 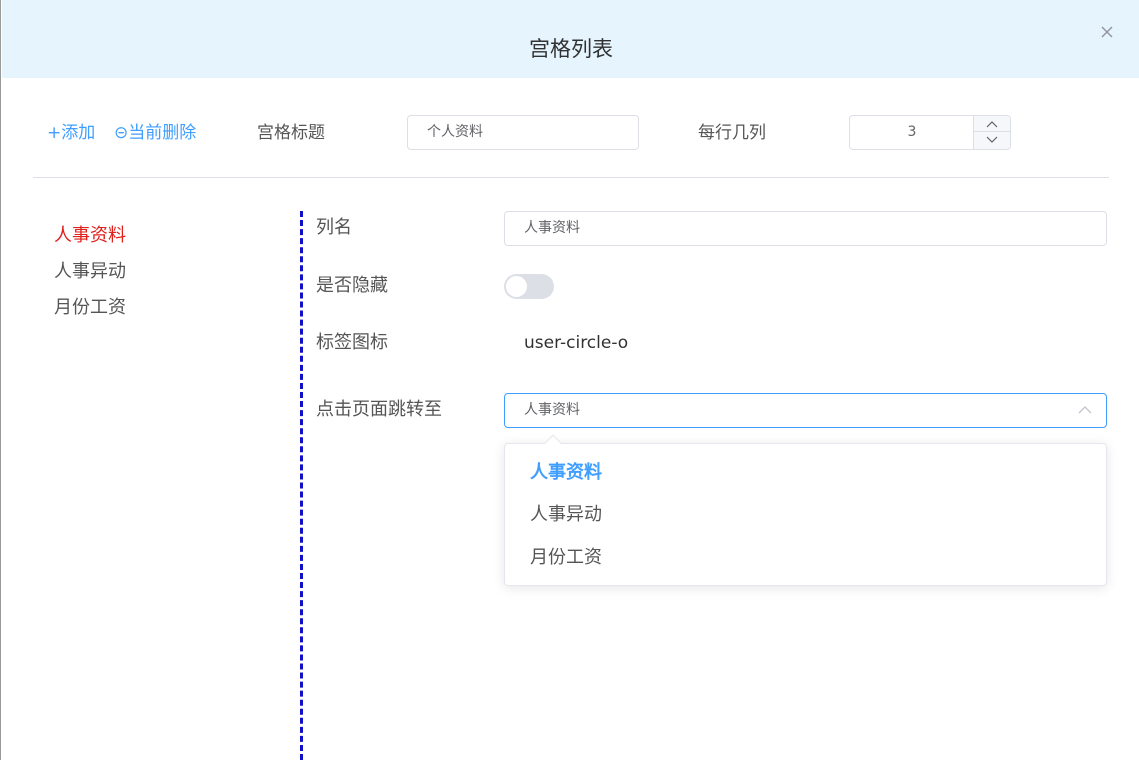 I want to click on hidden-toggle, so click(x=529, y=286).